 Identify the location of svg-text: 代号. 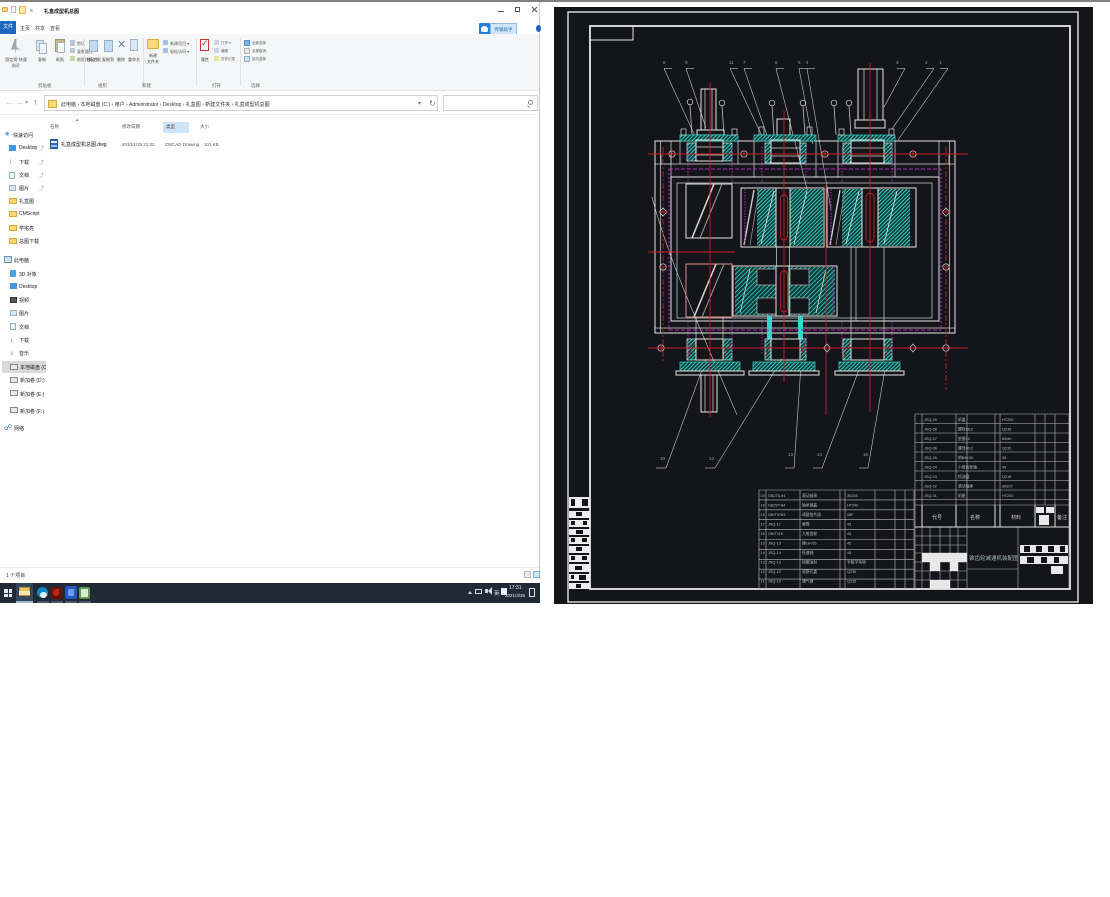
(937, 517).